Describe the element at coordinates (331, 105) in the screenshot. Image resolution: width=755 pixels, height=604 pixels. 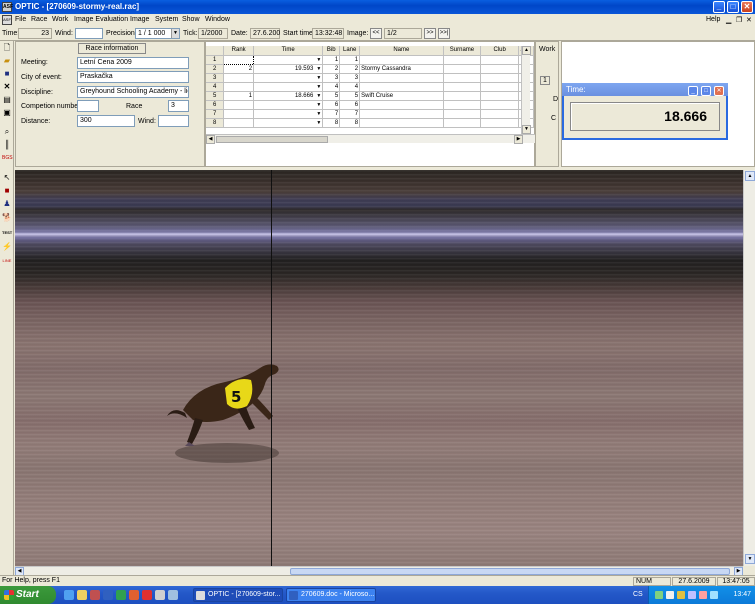
I see `bib-cell: 6` at that location.